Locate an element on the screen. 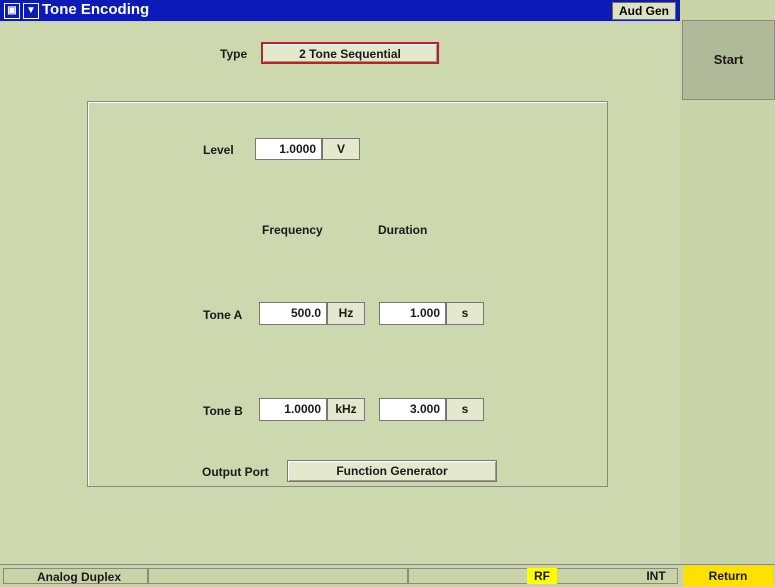 The image size is (775, 587). tone-a-label: Tone A is located at coordinates (223, 315).